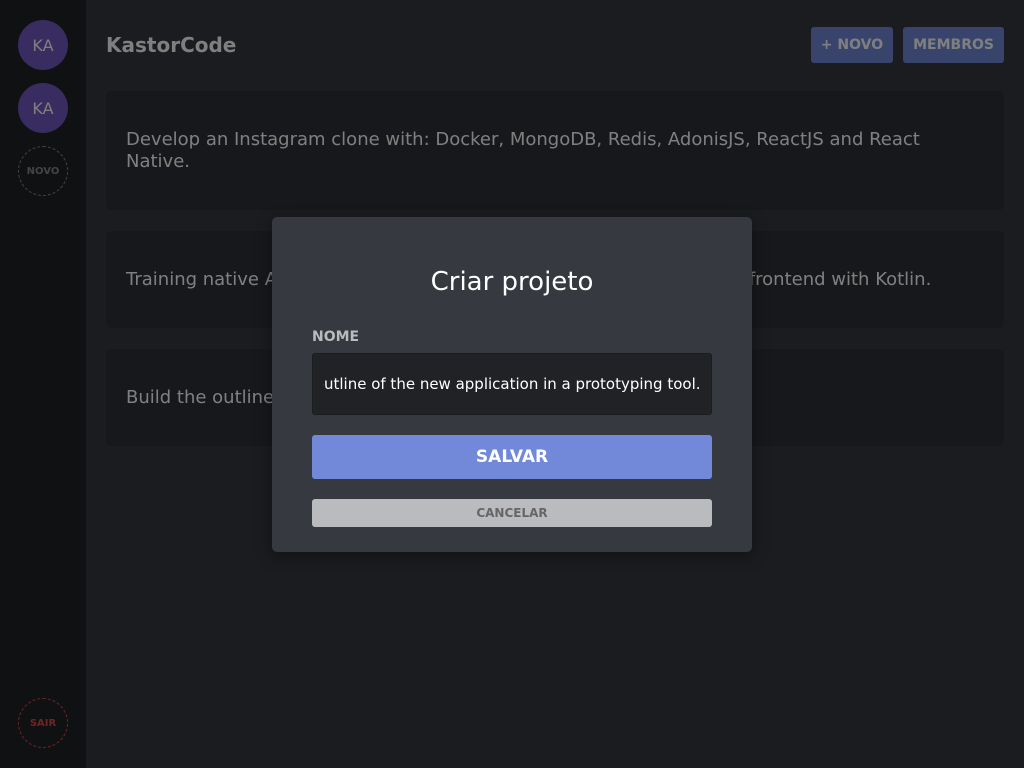 The width and height of the screenshot is (1024, 768). I want to click on name-field-label: NOME, so click(336, 337).